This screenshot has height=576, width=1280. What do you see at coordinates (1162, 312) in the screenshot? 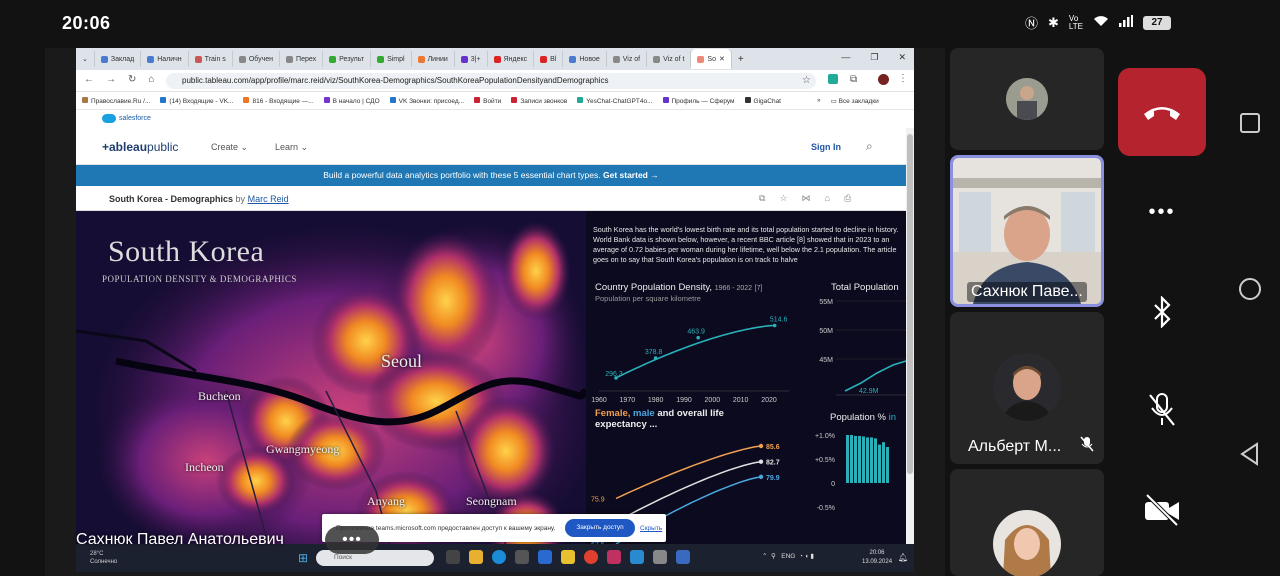
I see `bluetooth-audio-button` at bounding box center [1162, 312].